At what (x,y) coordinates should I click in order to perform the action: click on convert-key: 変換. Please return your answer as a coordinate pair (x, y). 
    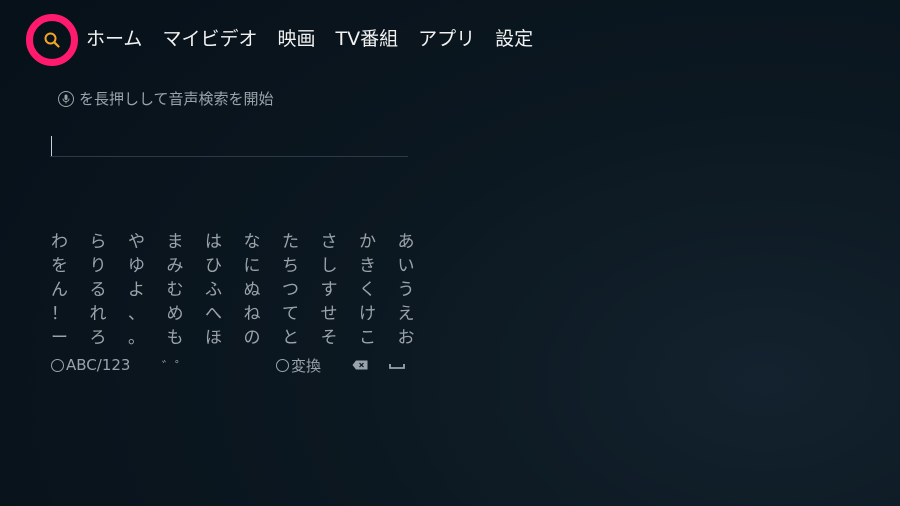
    Looking at the image, I should click on (298, 365).